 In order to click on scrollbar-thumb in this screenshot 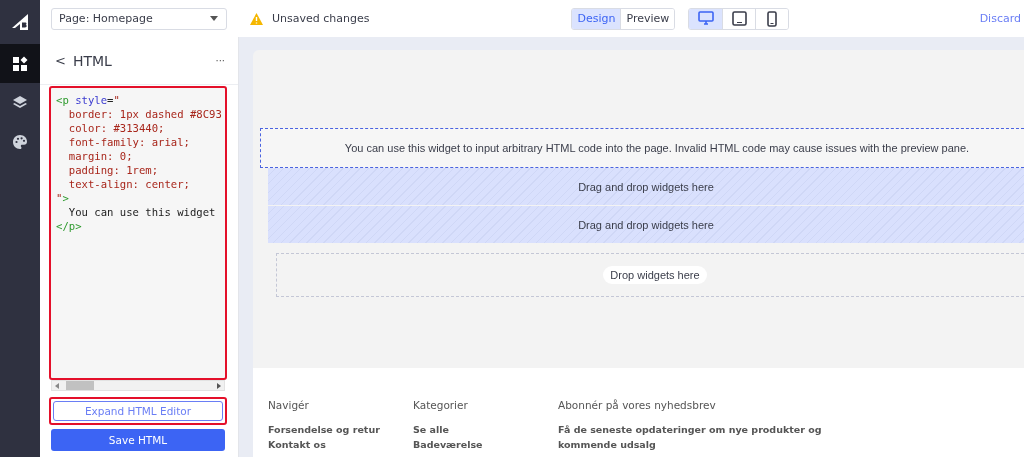, I will do `click(80, 385)`.